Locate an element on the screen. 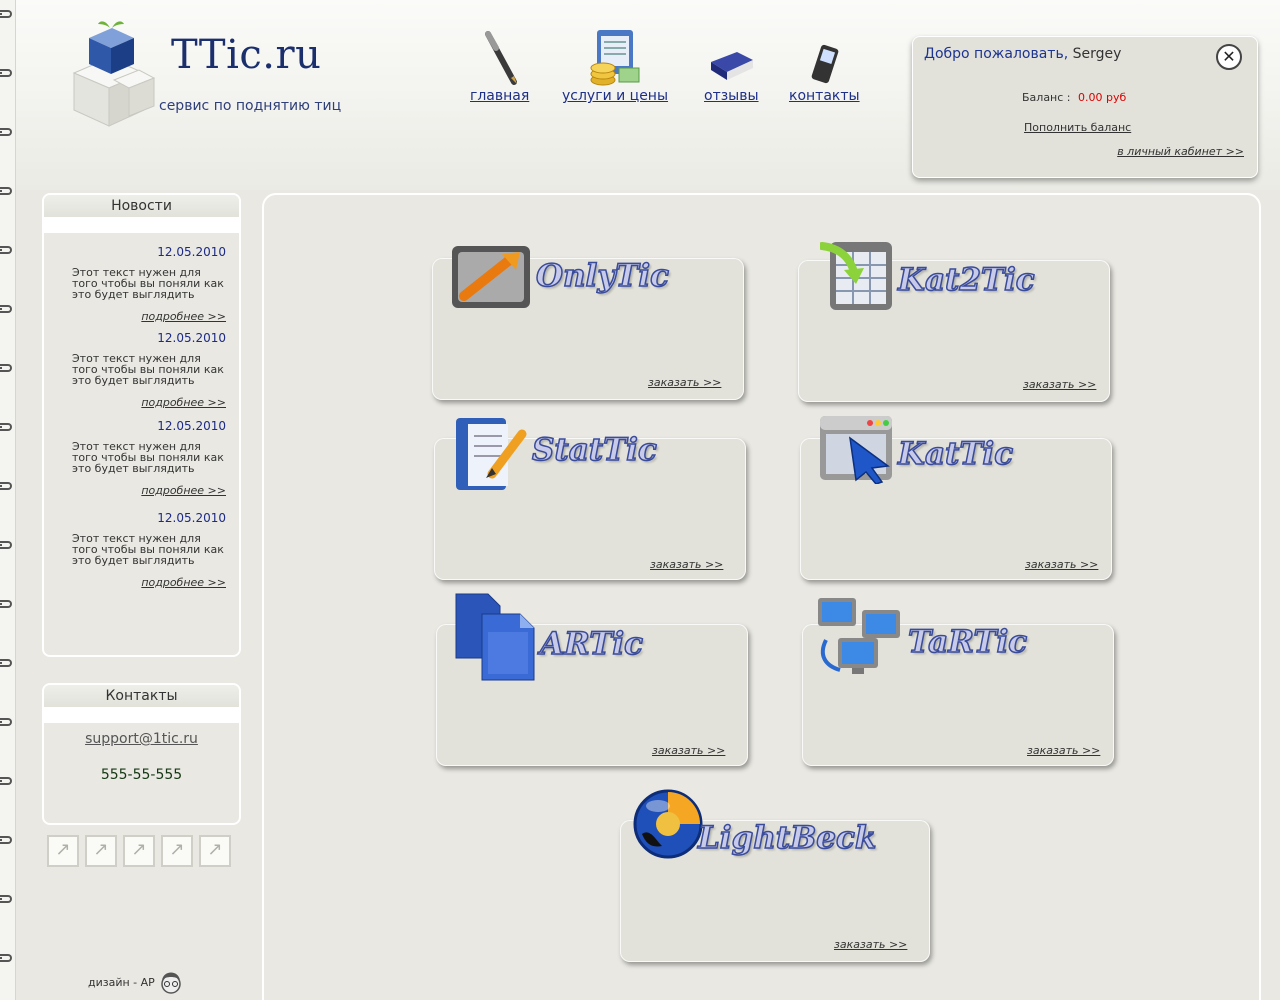 The height and width of the screenshot is (1000, 1280). counter-badge-2: ↗ is located at coordinates (101, 851).